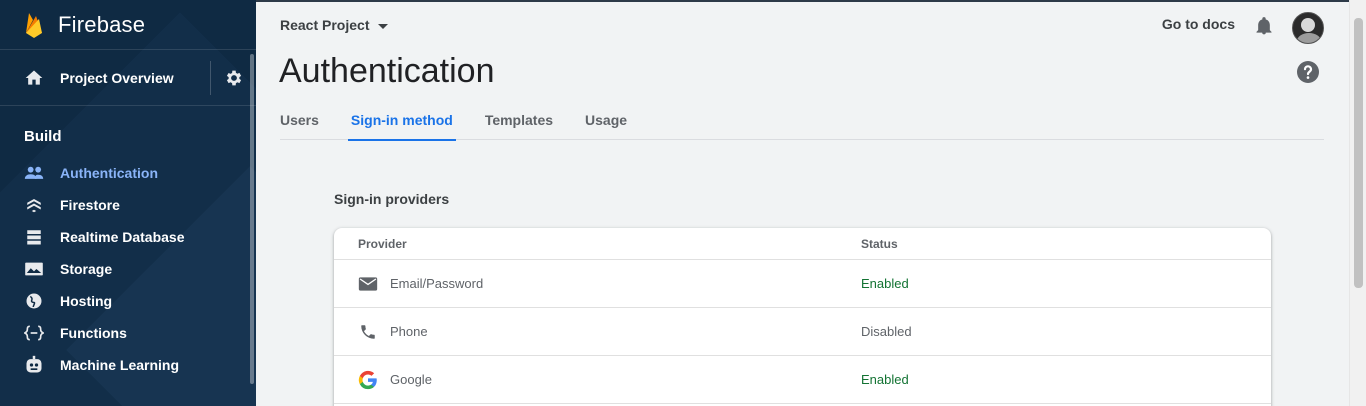  I want to click on tab-users: Users, so click(299, 120).